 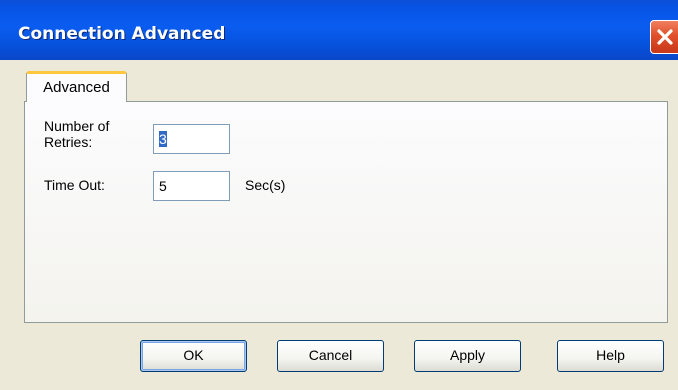 I want to click on apply-button: Apply, so click(x=467, y=356).